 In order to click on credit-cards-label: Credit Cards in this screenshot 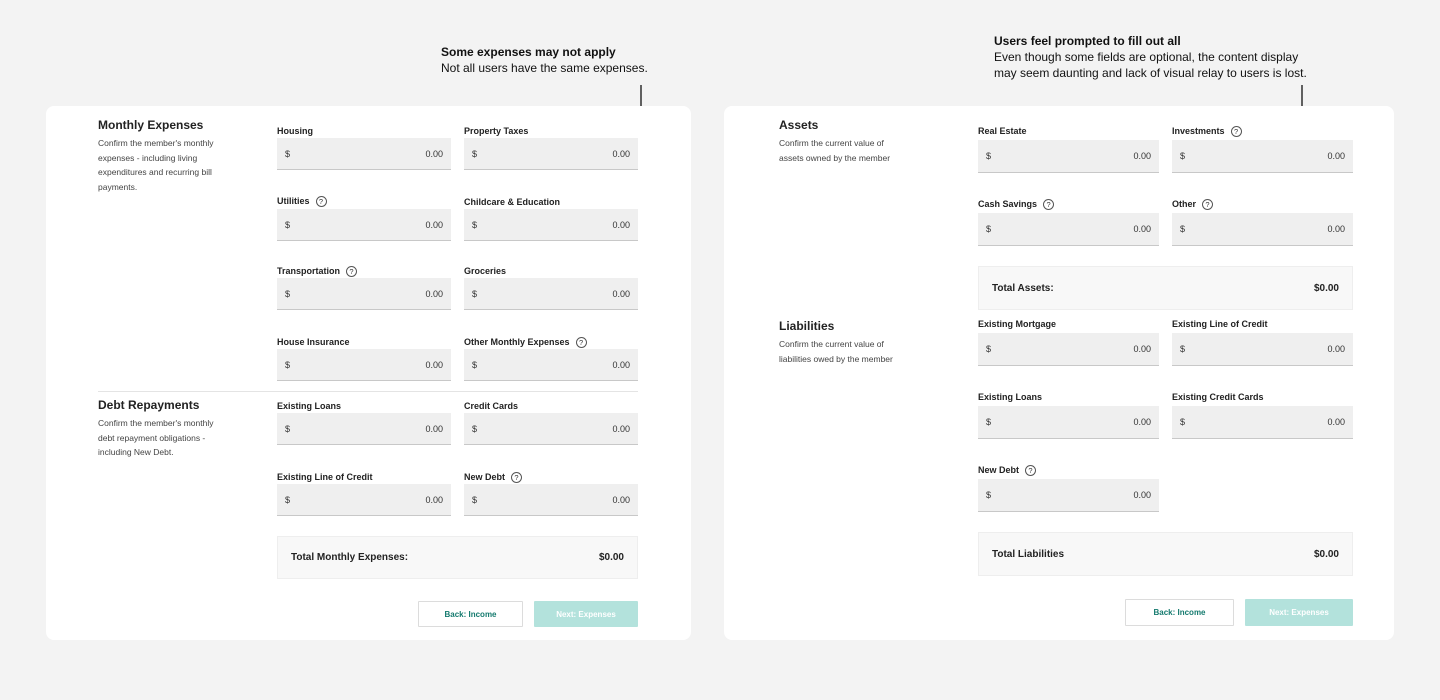, I will do `click(491, 406)`.